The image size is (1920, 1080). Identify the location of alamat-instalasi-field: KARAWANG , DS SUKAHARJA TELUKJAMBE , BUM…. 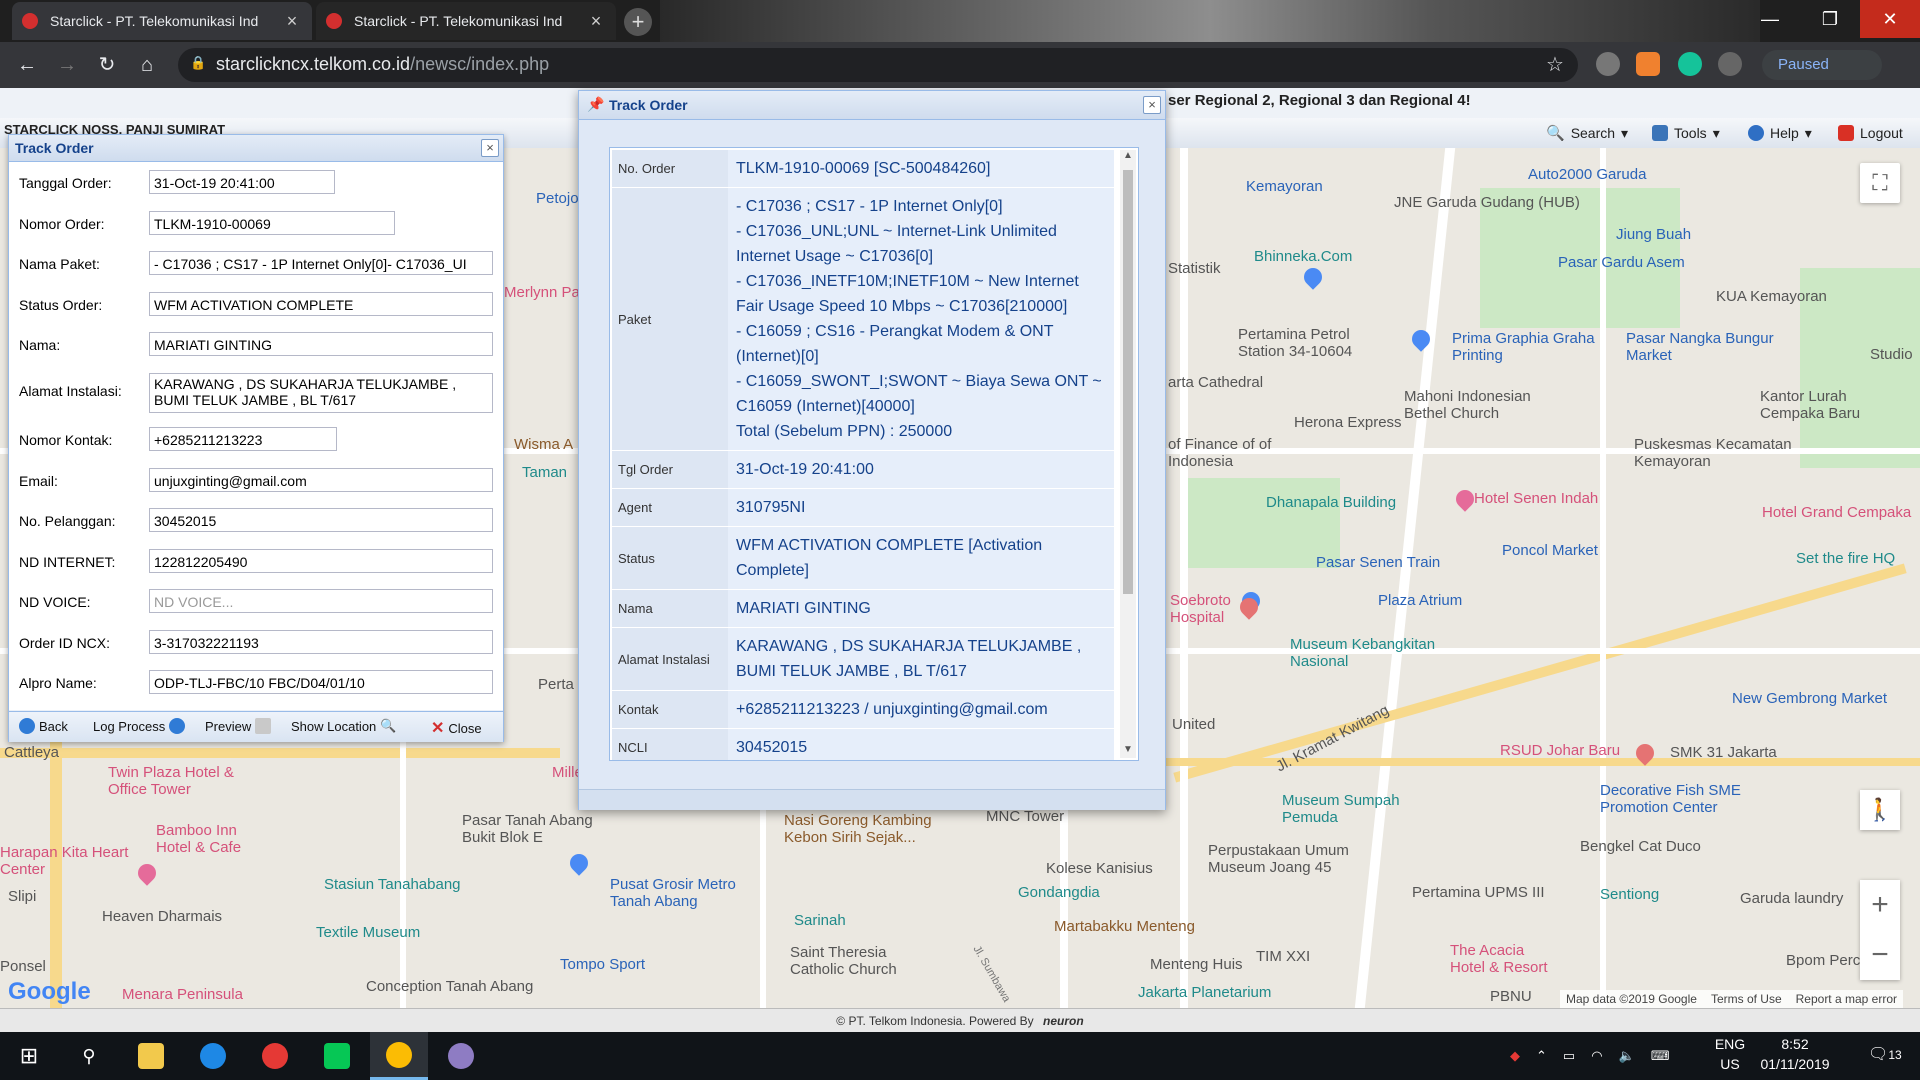
(321, 393).